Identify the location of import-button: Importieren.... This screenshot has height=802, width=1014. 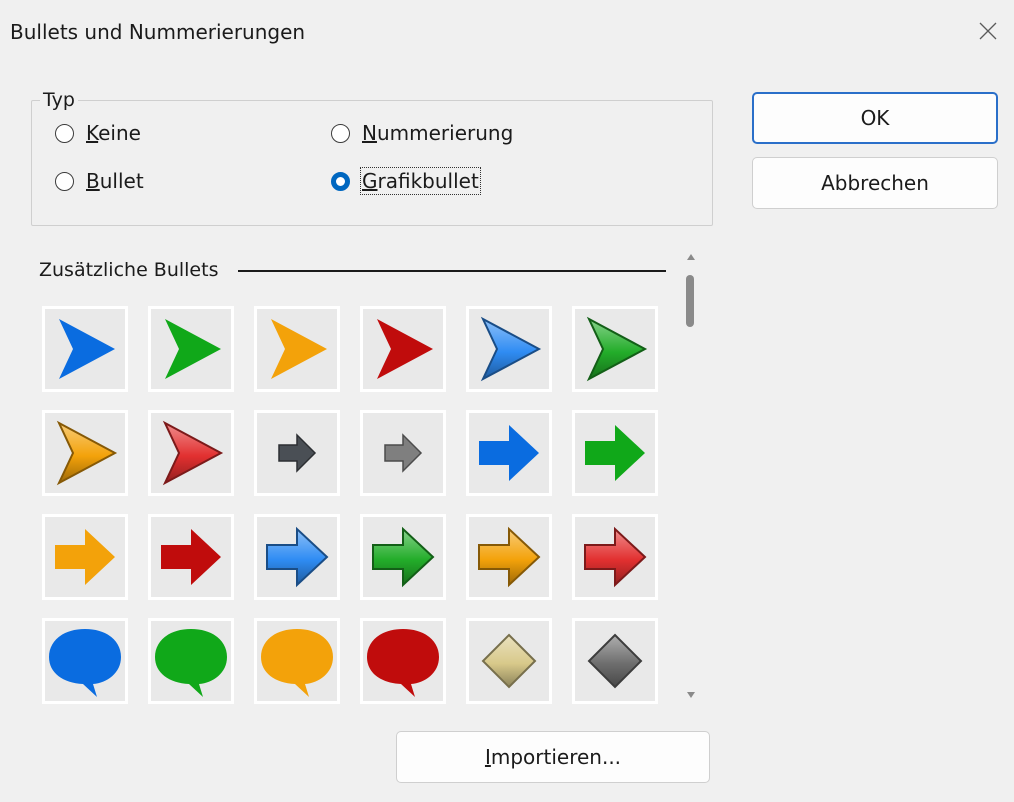
(553, 757).